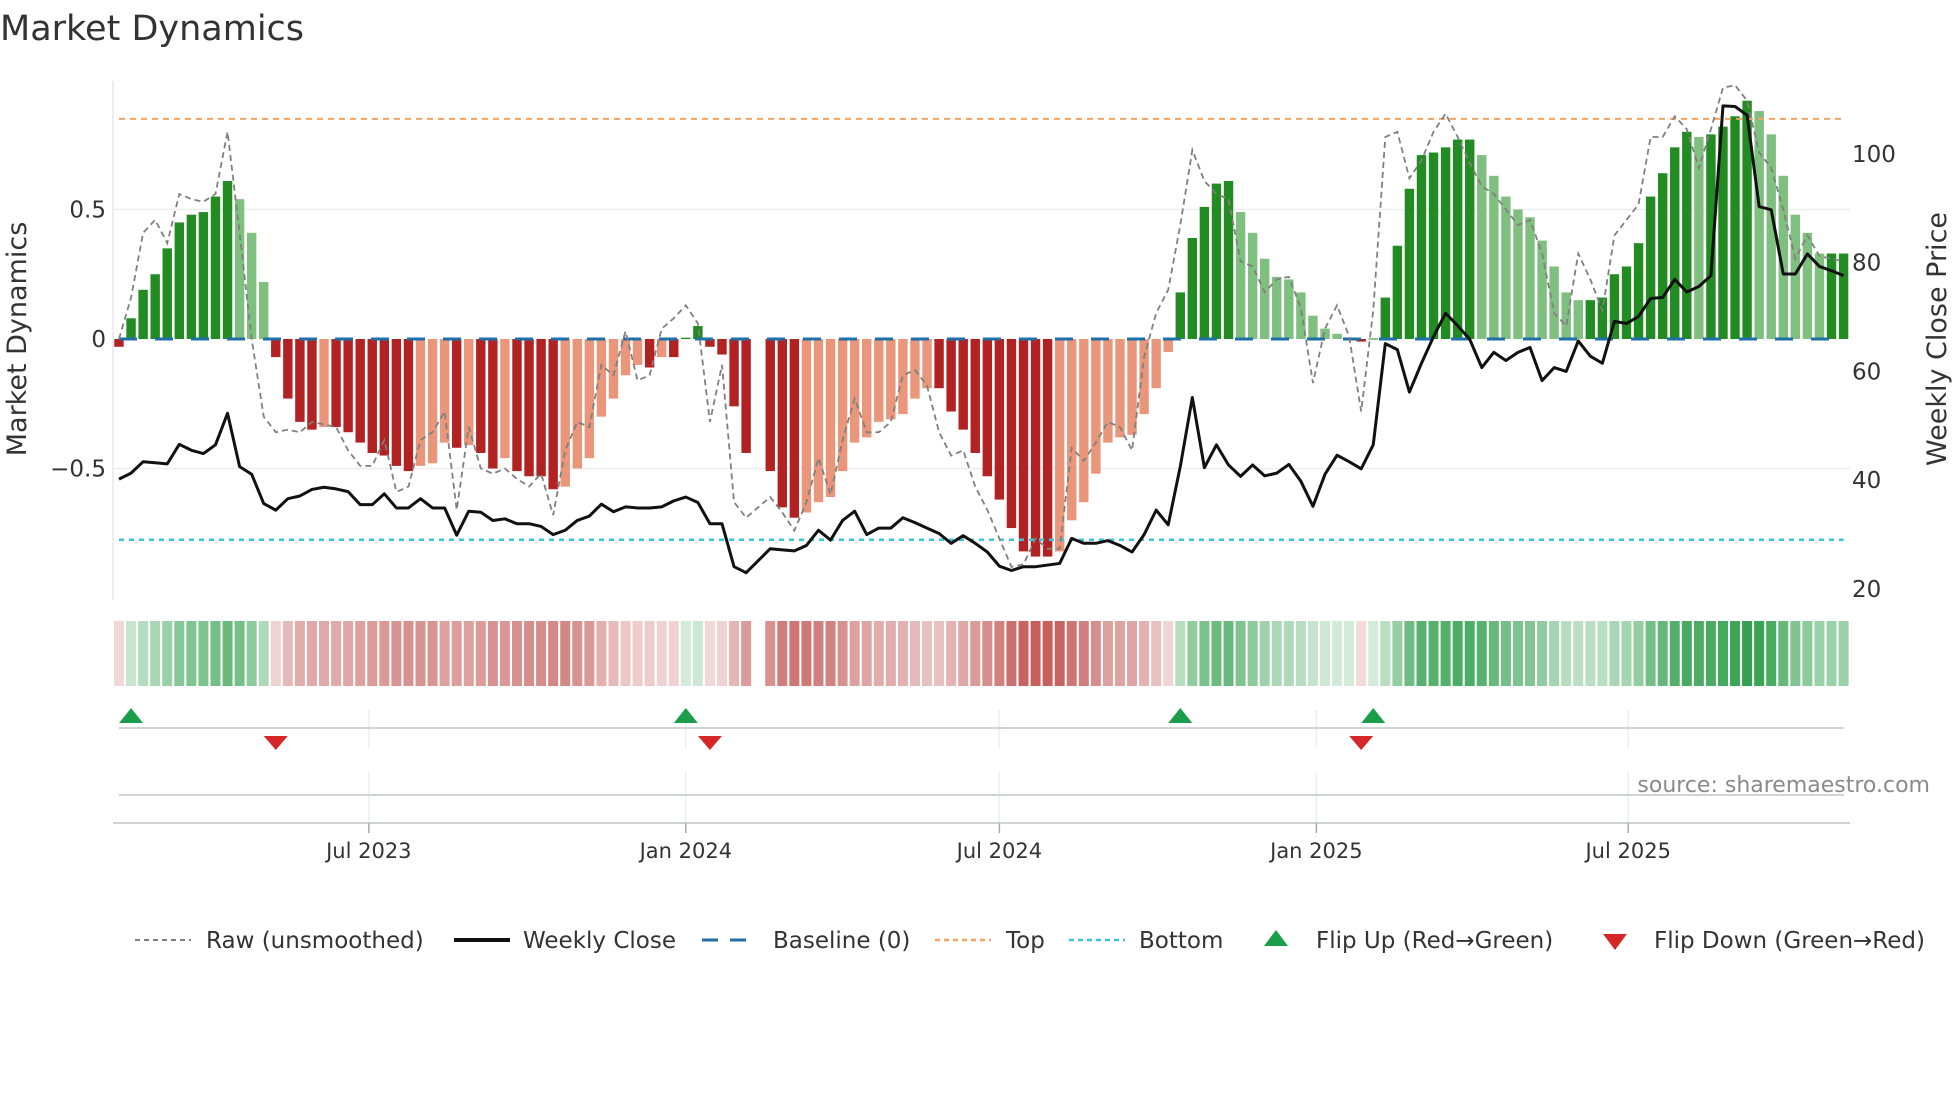  I want to click on chart-title: Market Dynamics, so click(152, 29).